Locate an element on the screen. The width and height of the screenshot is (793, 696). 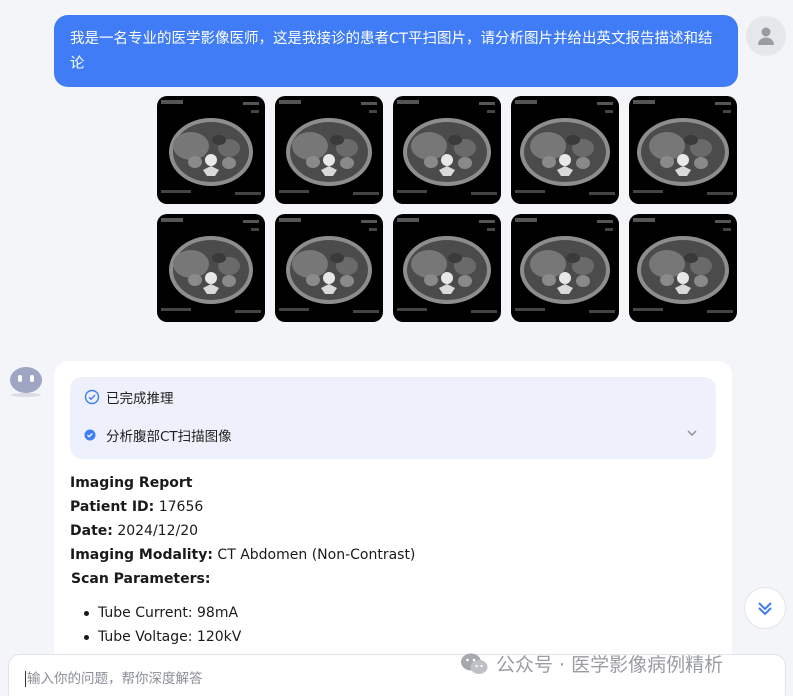
scroll-to-bottom-button is located at coordinates (765, 608).